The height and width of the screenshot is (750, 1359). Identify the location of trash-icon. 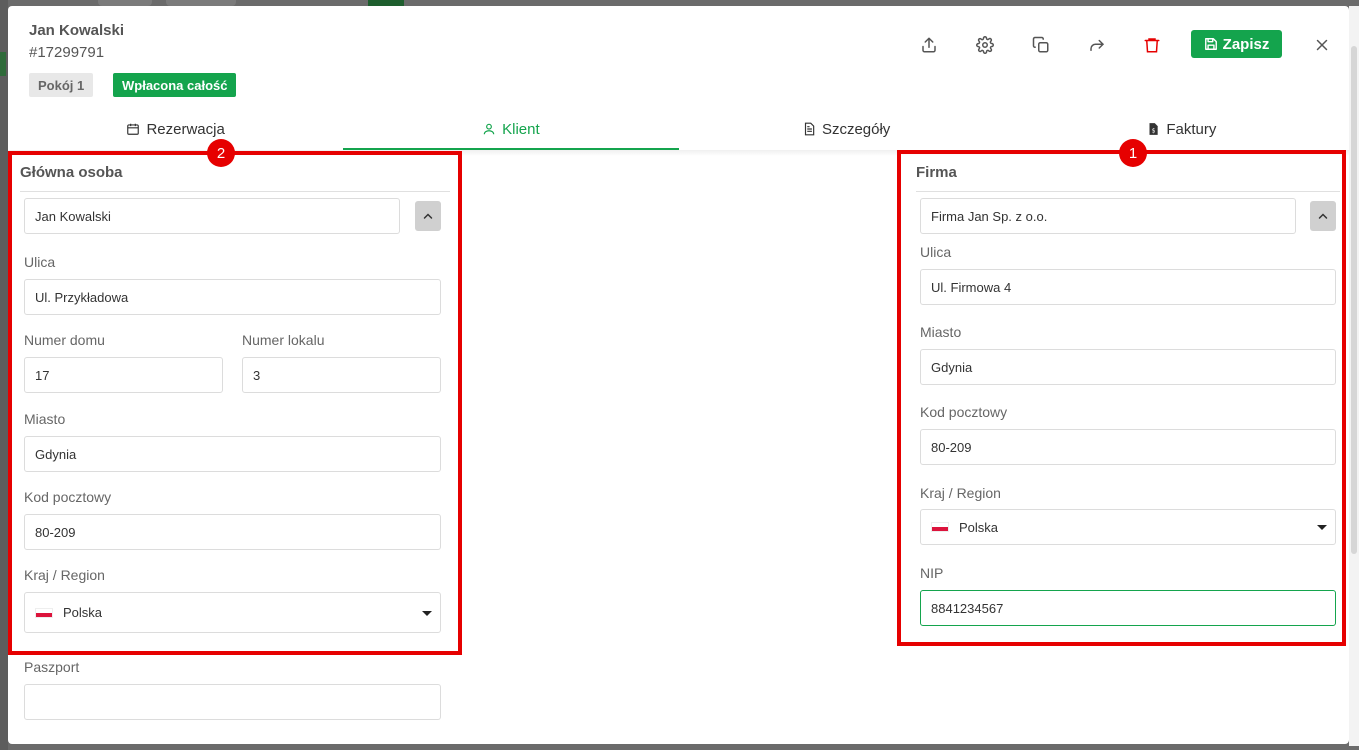
(1152, 45).